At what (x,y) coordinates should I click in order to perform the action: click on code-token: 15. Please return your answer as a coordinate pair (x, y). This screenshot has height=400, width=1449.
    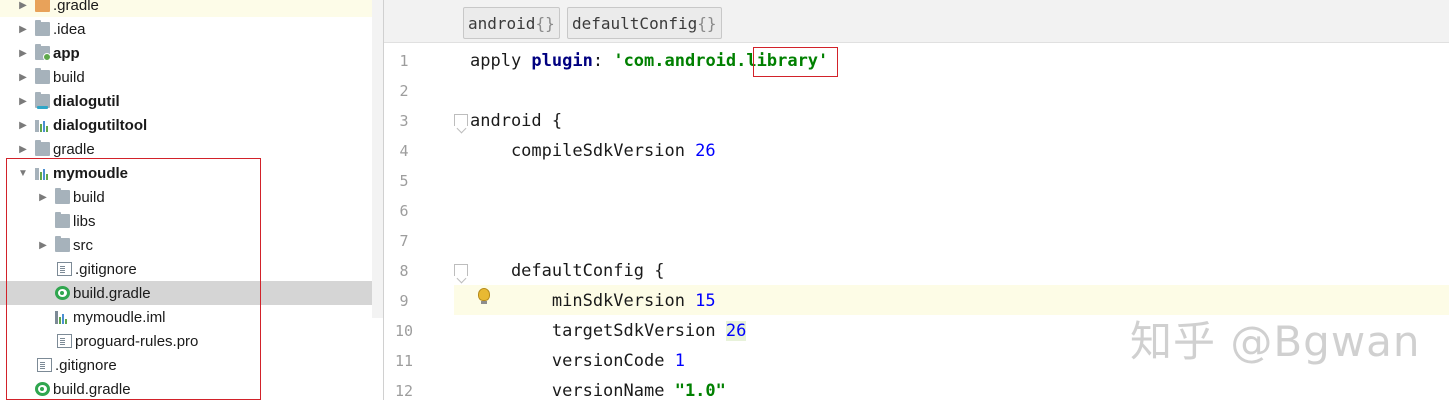
    Looking at the image, I should click on (705, 301).